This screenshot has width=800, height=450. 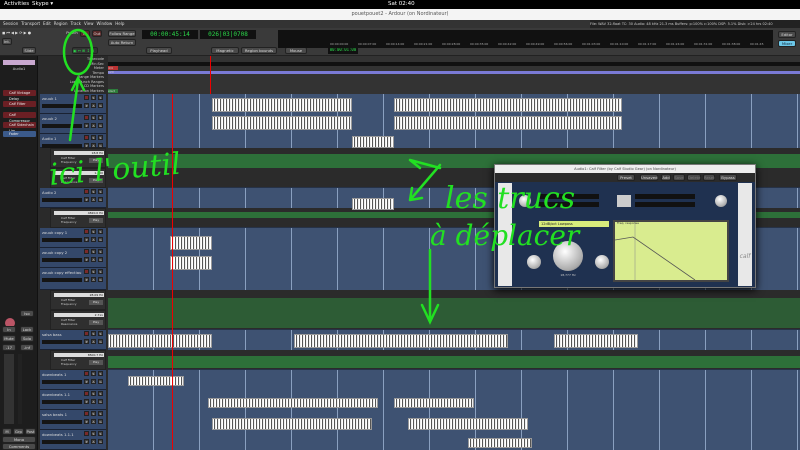 What do you see at coordinates (534, 262) in the screenshot?
I see `resonance-knob` at bounding box center [534, 262].